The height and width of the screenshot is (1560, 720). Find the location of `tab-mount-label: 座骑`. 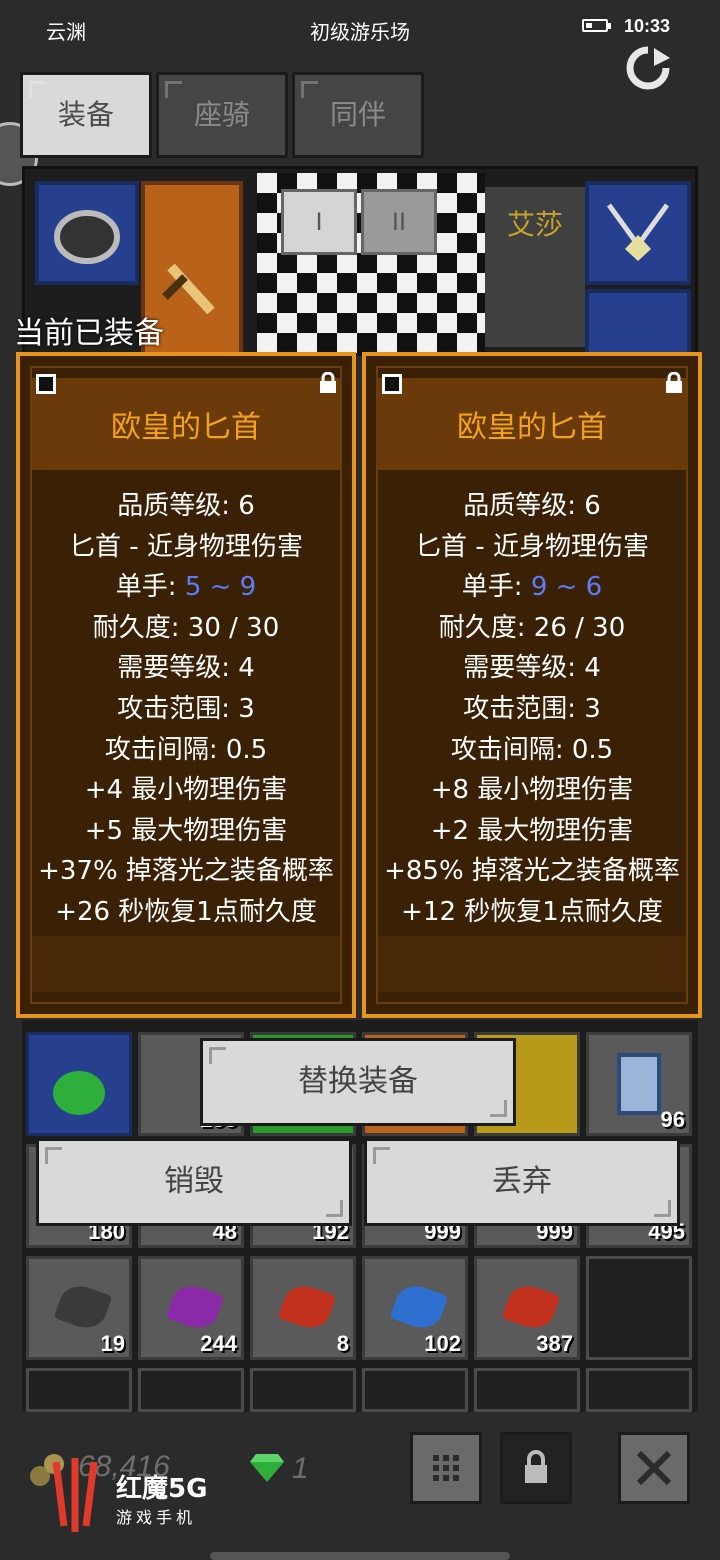

tab-mount-label: 座骑 is located at coordinates (221, 114).